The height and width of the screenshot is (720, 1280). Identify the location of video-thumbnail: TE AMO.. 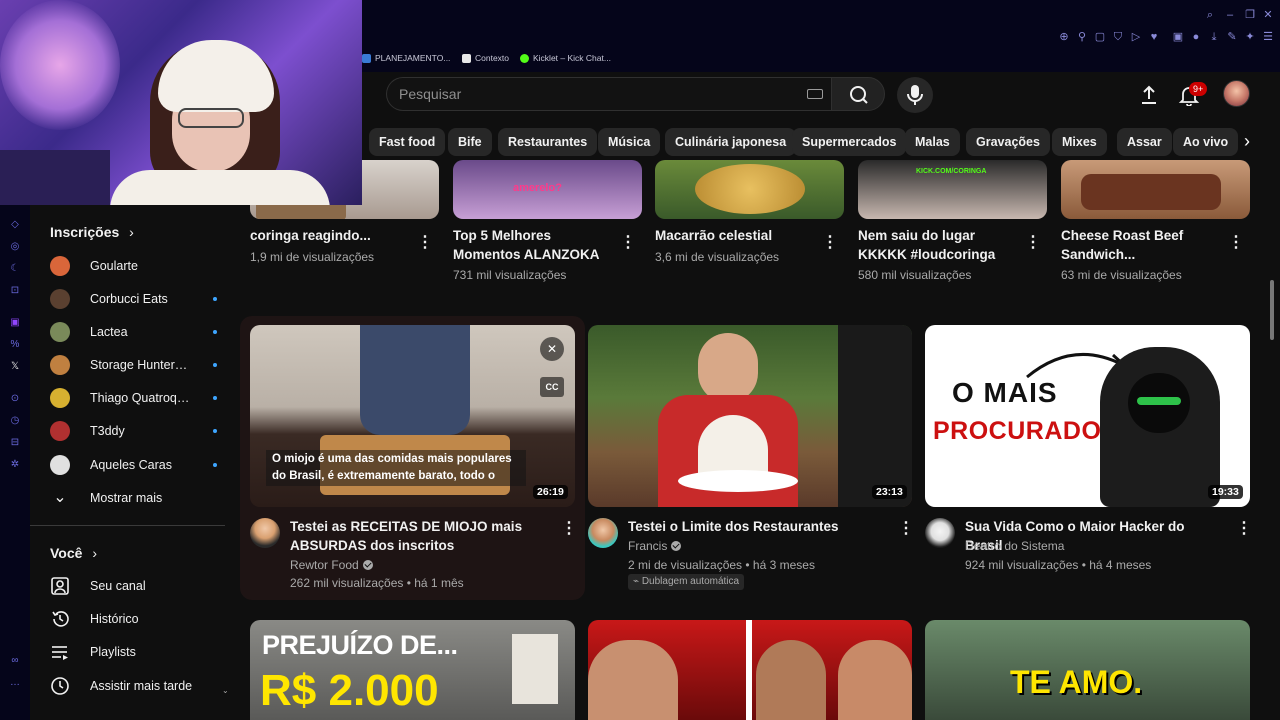
(1087, 670).